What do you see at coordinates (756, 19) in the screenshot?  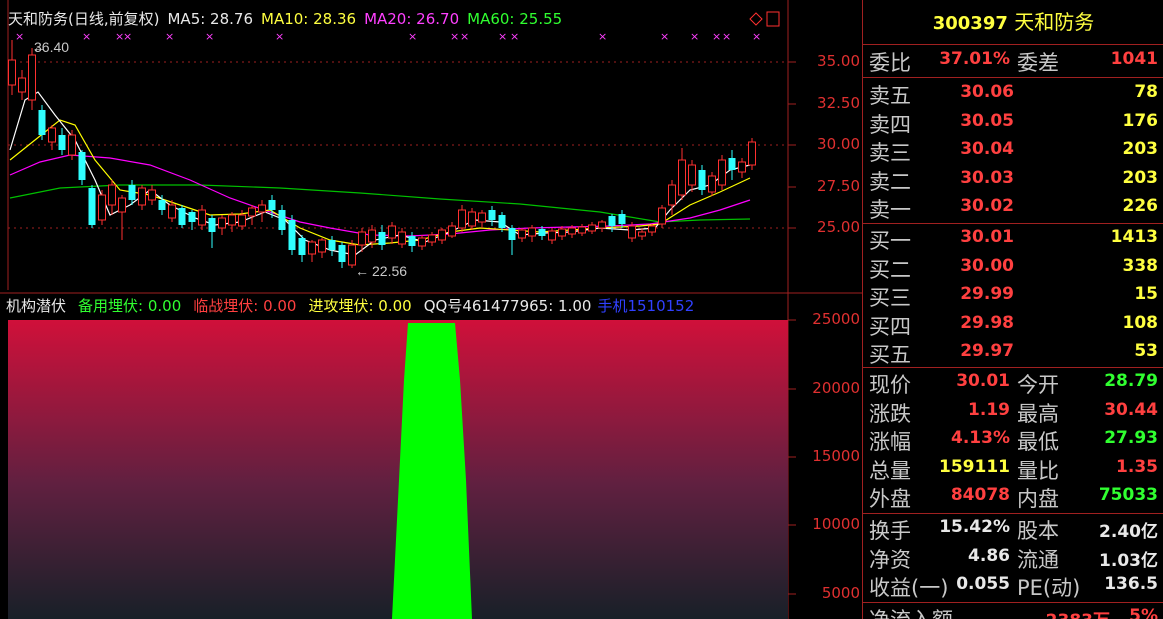 I see `diamond-icon` at bounding box center [756, 19].